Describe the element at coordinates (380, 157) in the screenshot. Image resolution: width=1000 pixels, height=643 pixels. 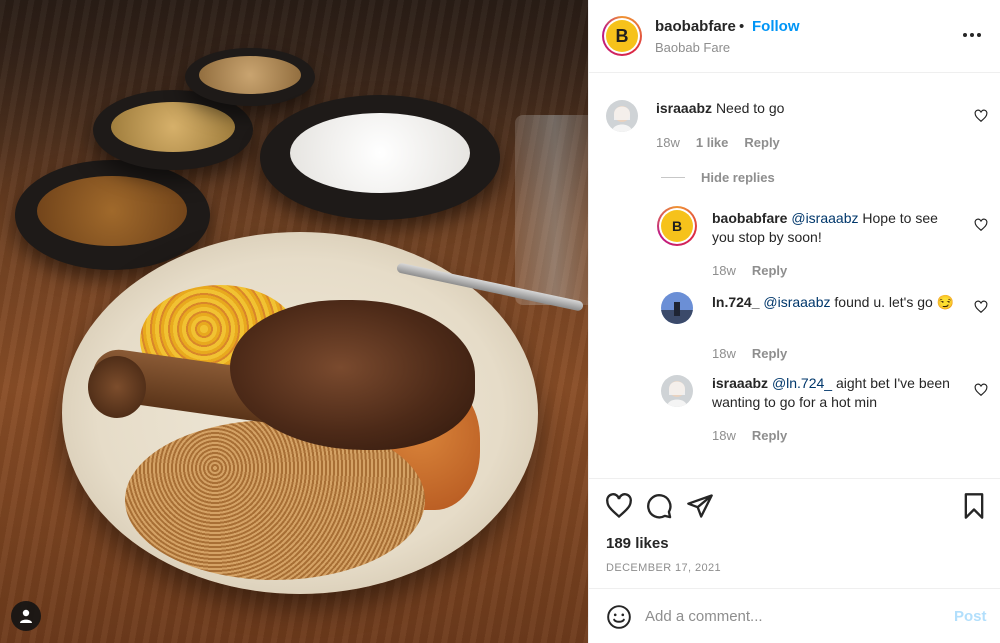
I see `side-bowl-rice` at that location.